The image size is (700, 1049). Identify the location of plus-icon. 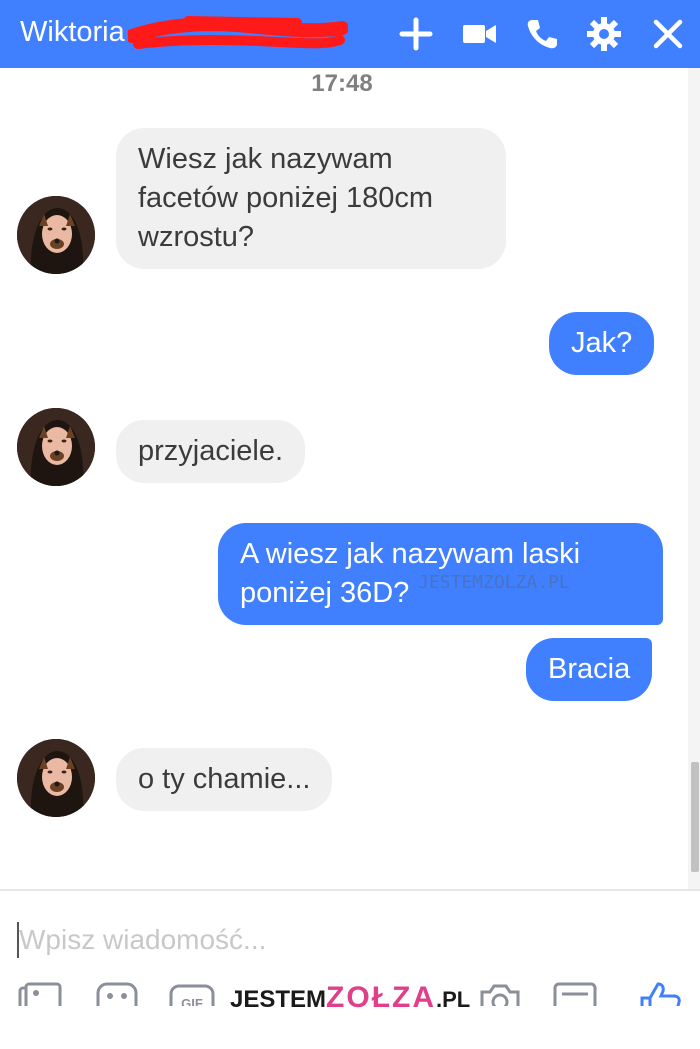
(416, 34).